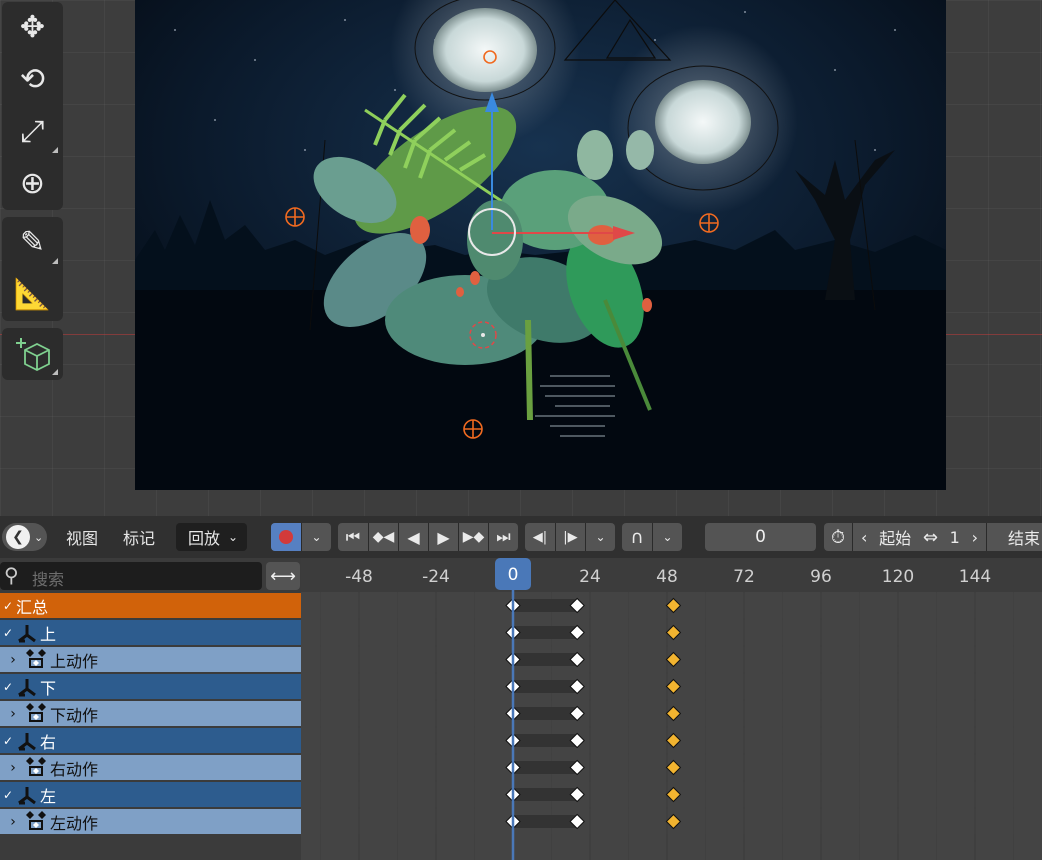  I want to click on start-frame-field: ‹ 起始 ⇔ 1 ›, so click(919, 537).